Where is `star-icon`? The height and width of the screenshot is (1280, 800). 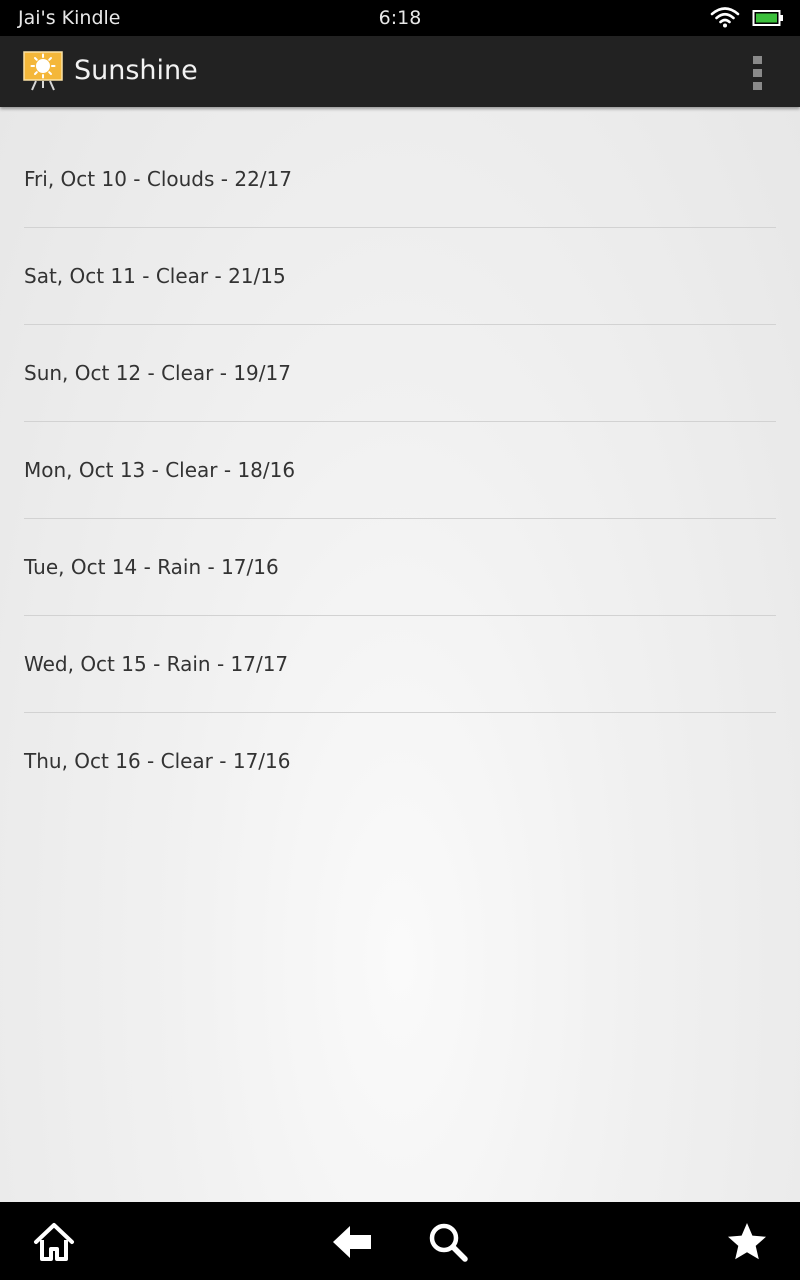 star-icon is located at coordinates (747, 1242).